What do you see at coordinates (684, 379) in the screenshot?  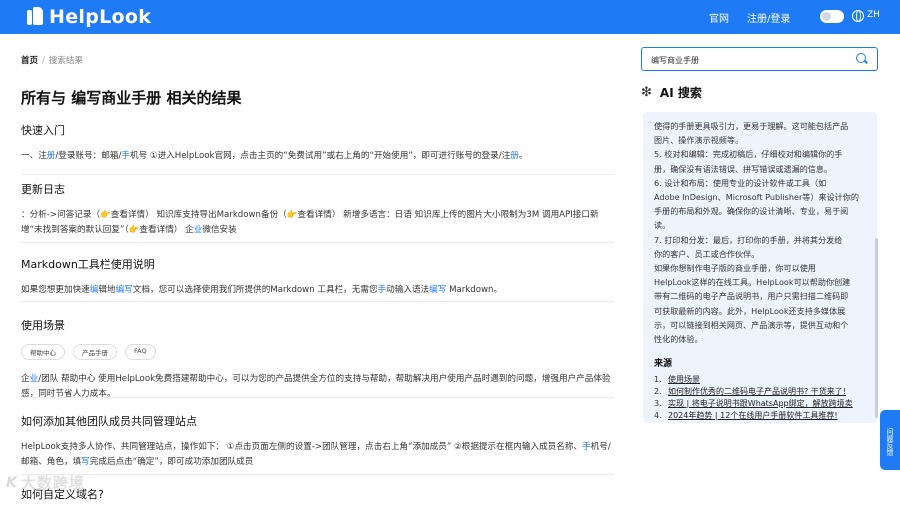 I see `source-link: 使用场景` at bounding box center [684, 379].